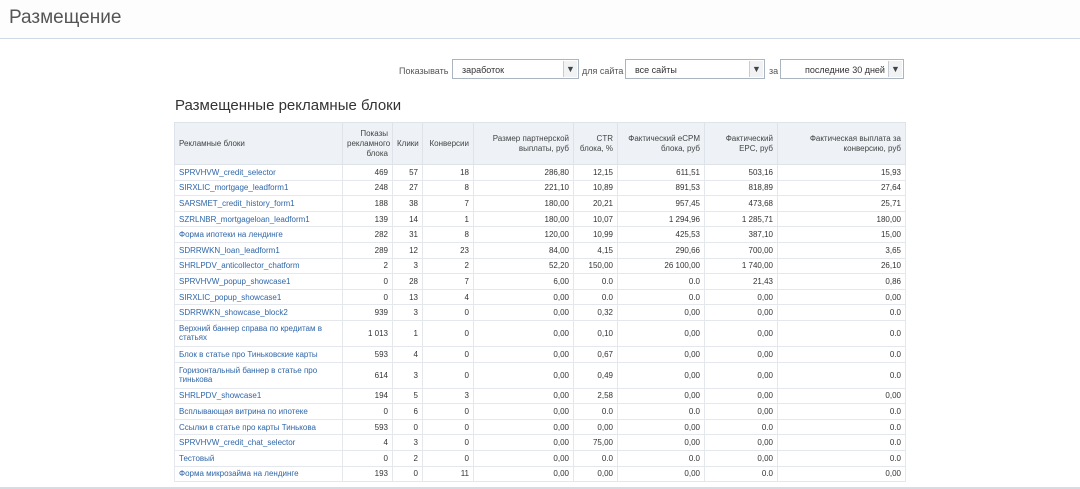 The width and height of the screenshot is (1080, 489). Describe the element at coordinates (661, 219) in the screenshot. I see `cell-ecpm: 1 294,96` at that location.